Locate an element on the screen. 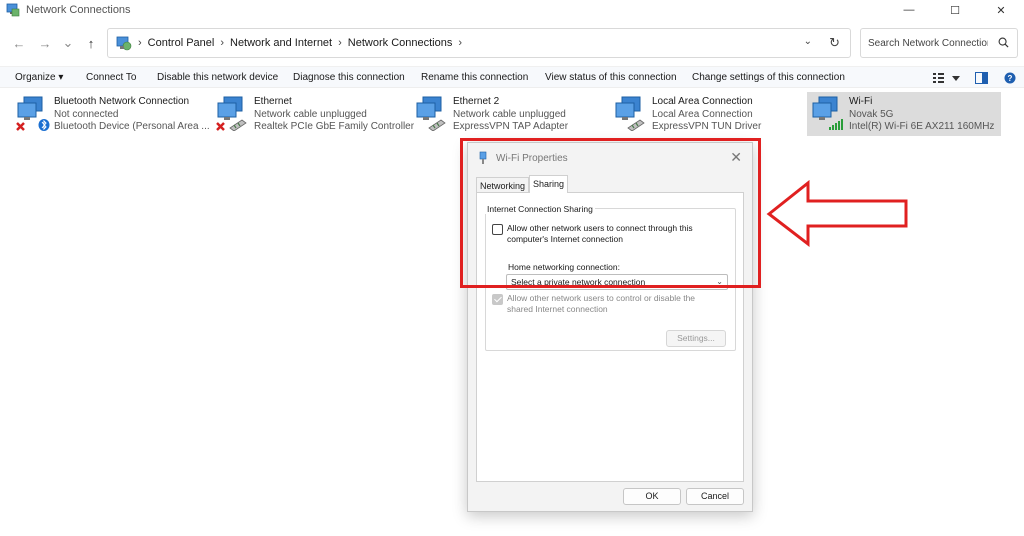  connection-device: ExpressVPN TUN Driver is located at coordinates (707, 126).